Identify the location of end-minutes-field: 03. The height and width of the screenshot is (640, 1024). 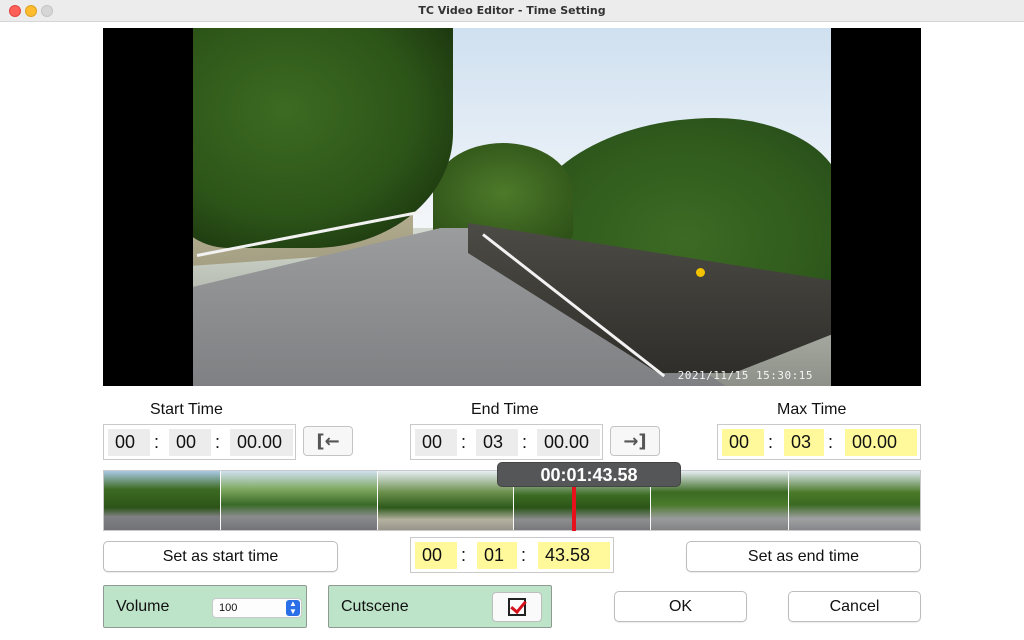
(497, 442).